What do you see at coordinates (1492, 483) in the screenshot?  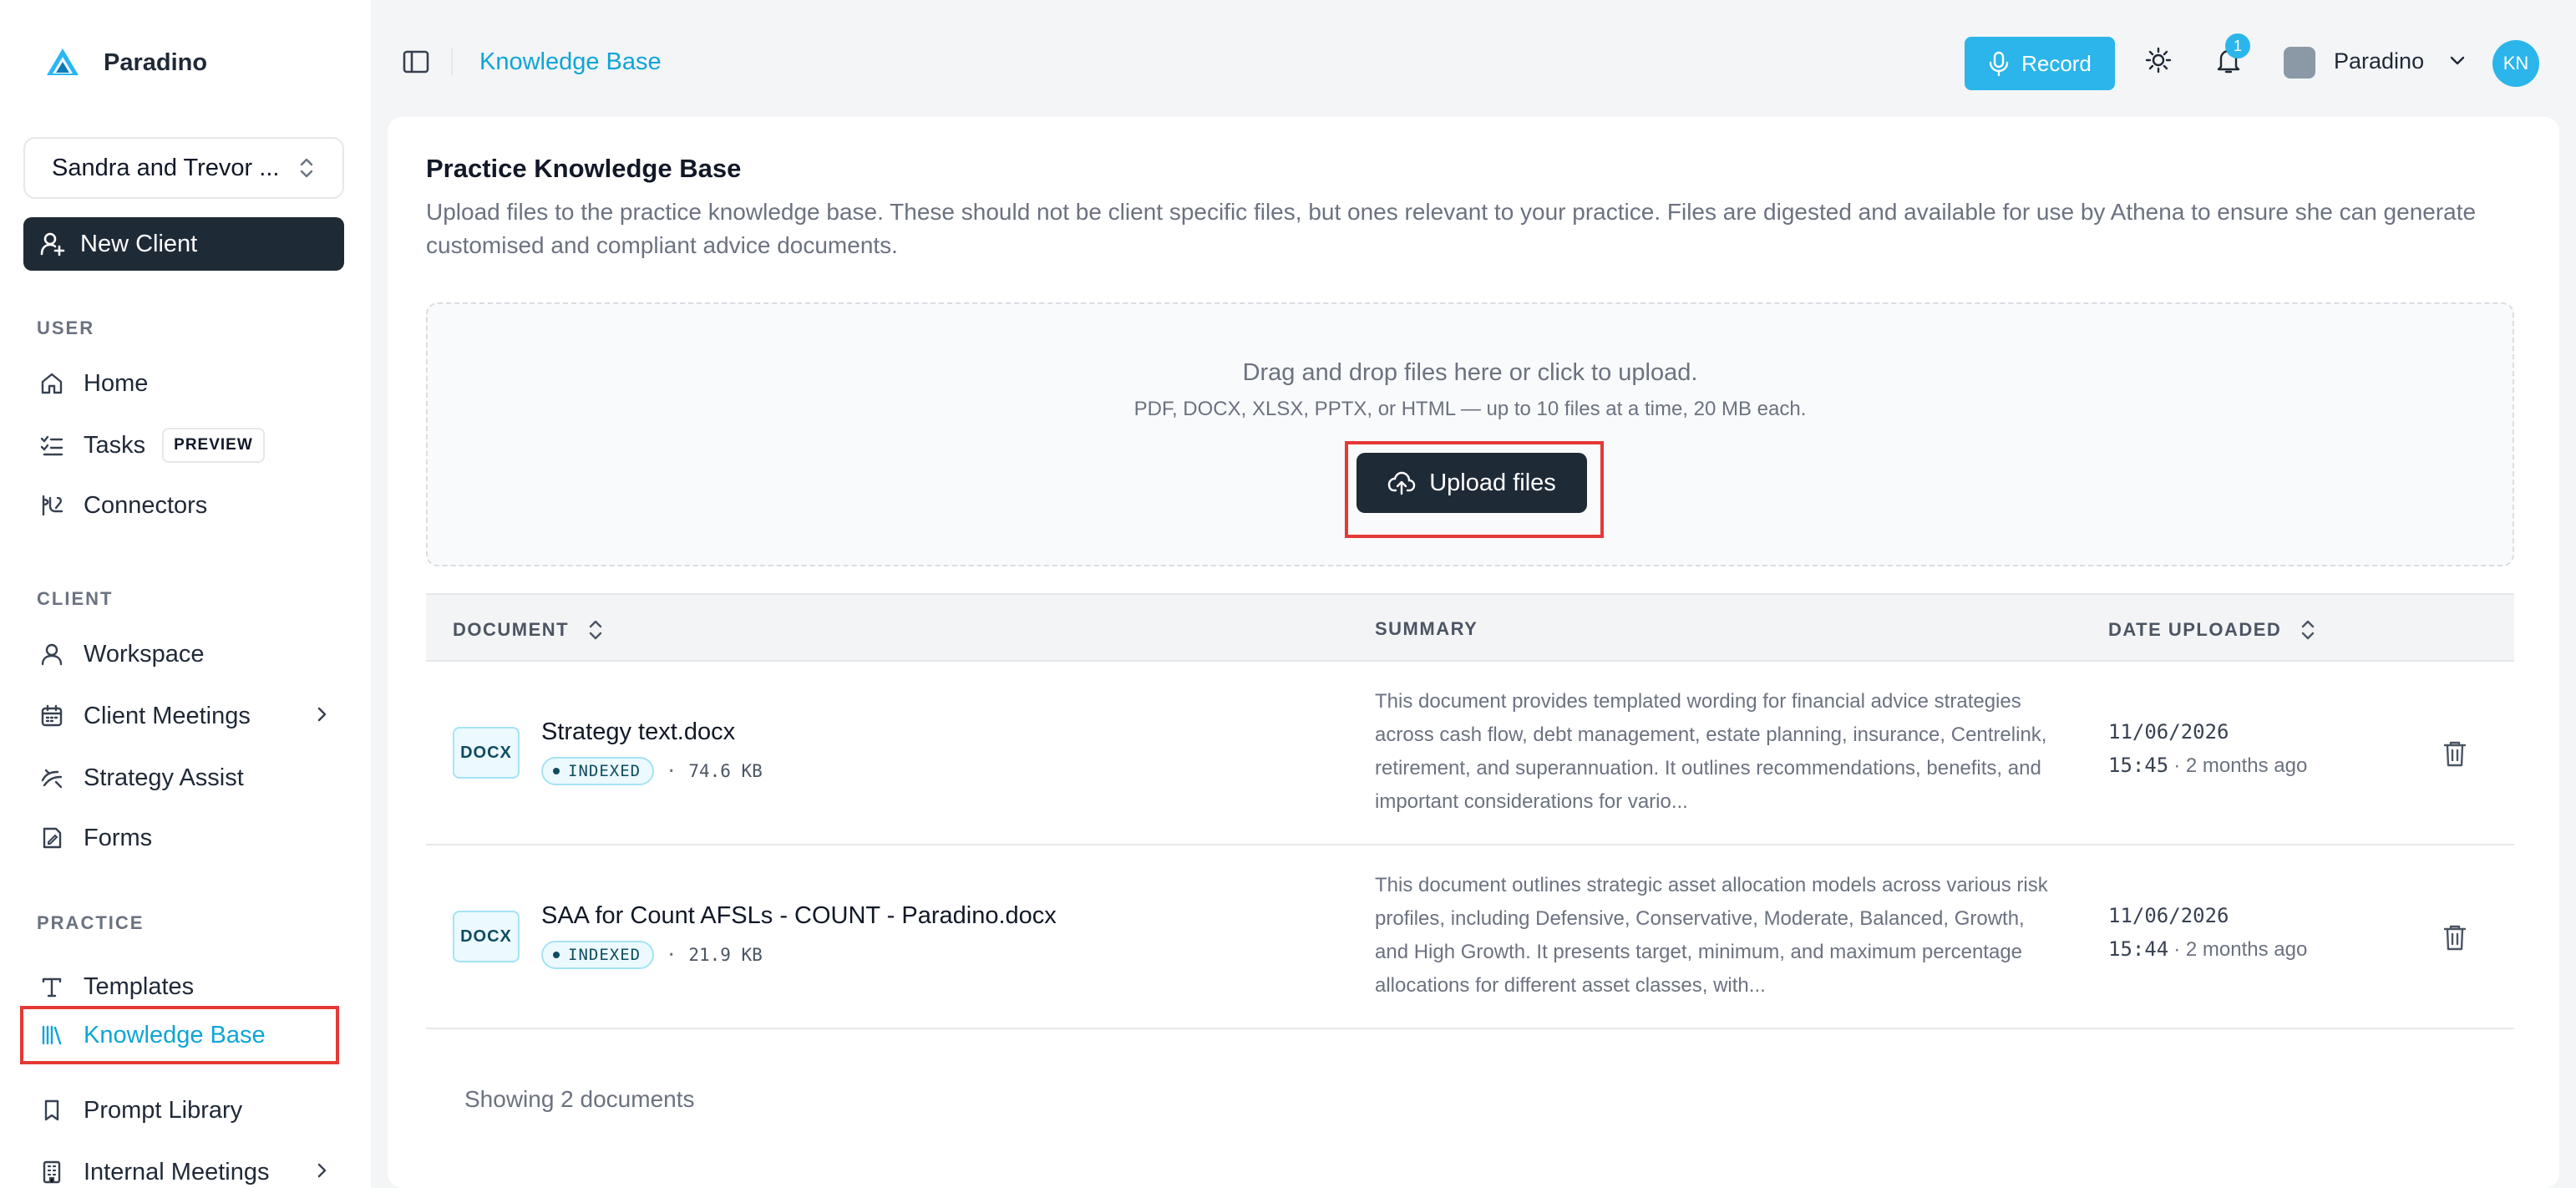 I see `upload-files-label: Upload files` at bounding box center [1492, 483].